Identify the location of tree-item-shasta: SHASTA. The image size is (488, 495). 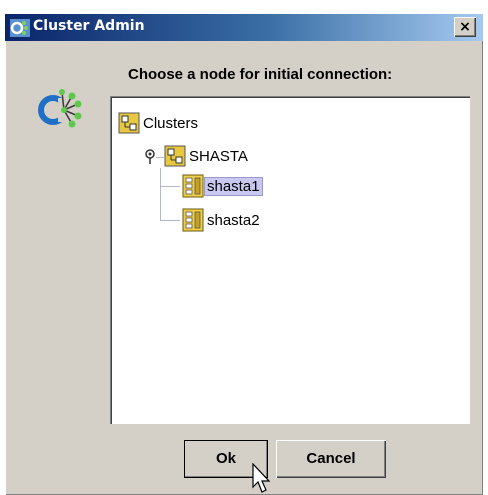
(207, 156).